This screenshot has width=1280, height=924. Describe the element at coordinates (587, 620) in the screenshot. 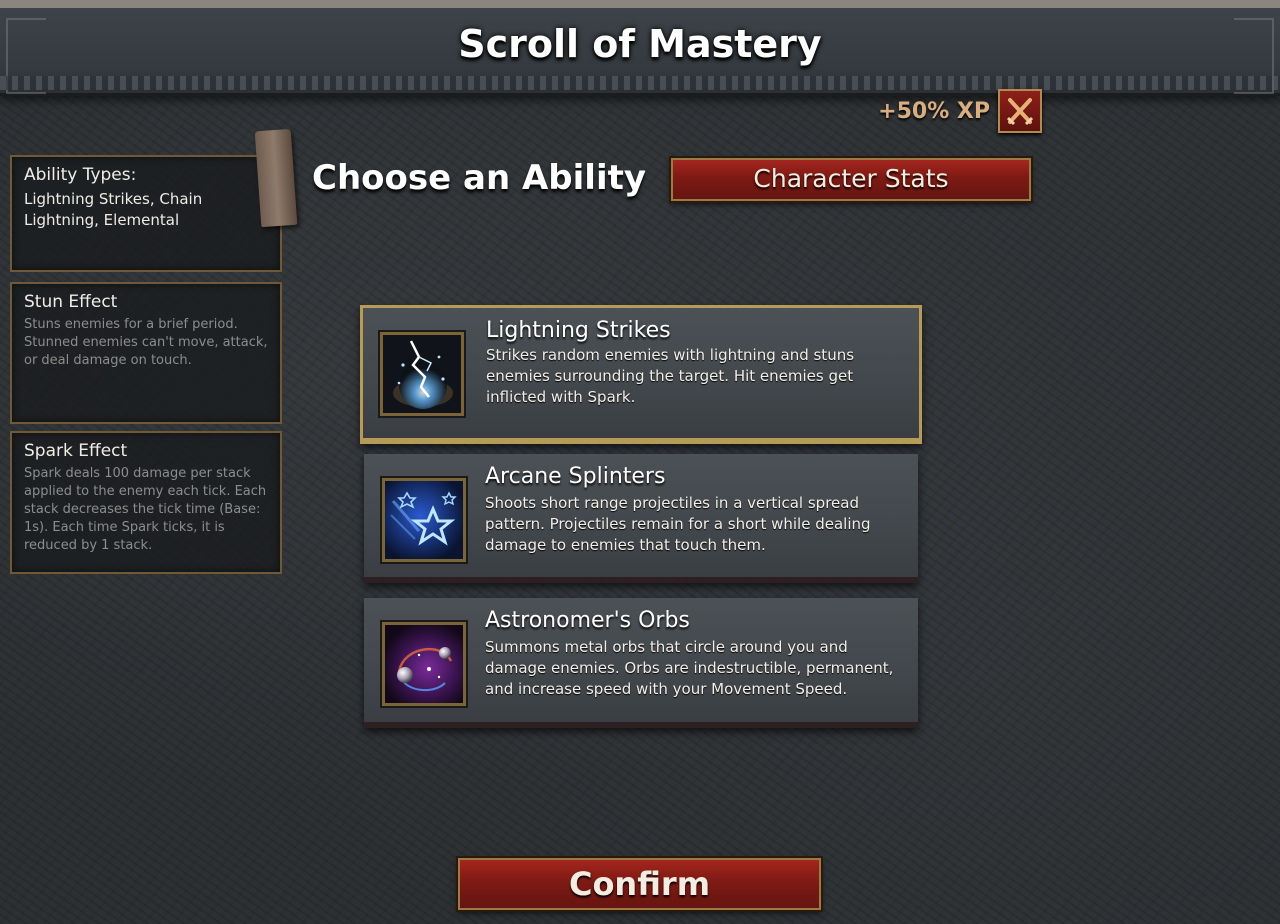

I see `ability-name: Astronomer's Orbs` at that location.